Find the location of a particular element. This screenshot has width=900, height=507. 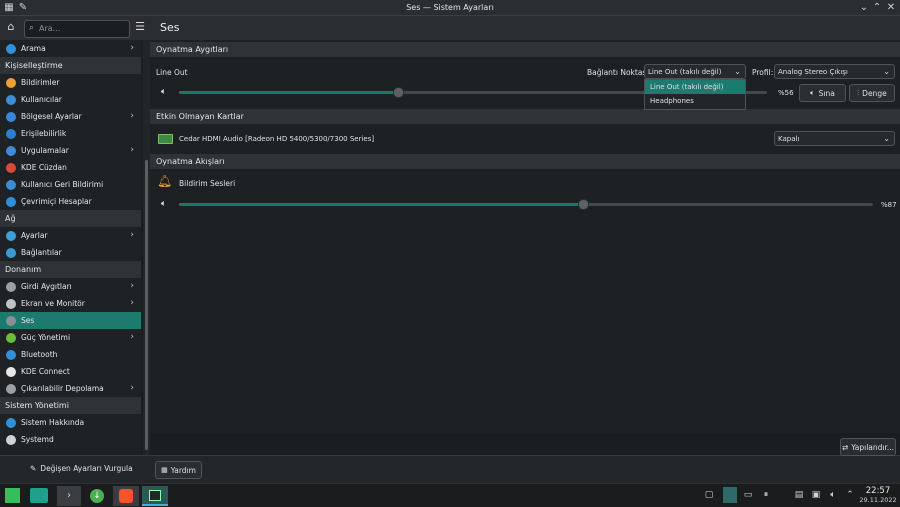

stream-name: Bildirim Sesleri is located at coordinates (207, 183).